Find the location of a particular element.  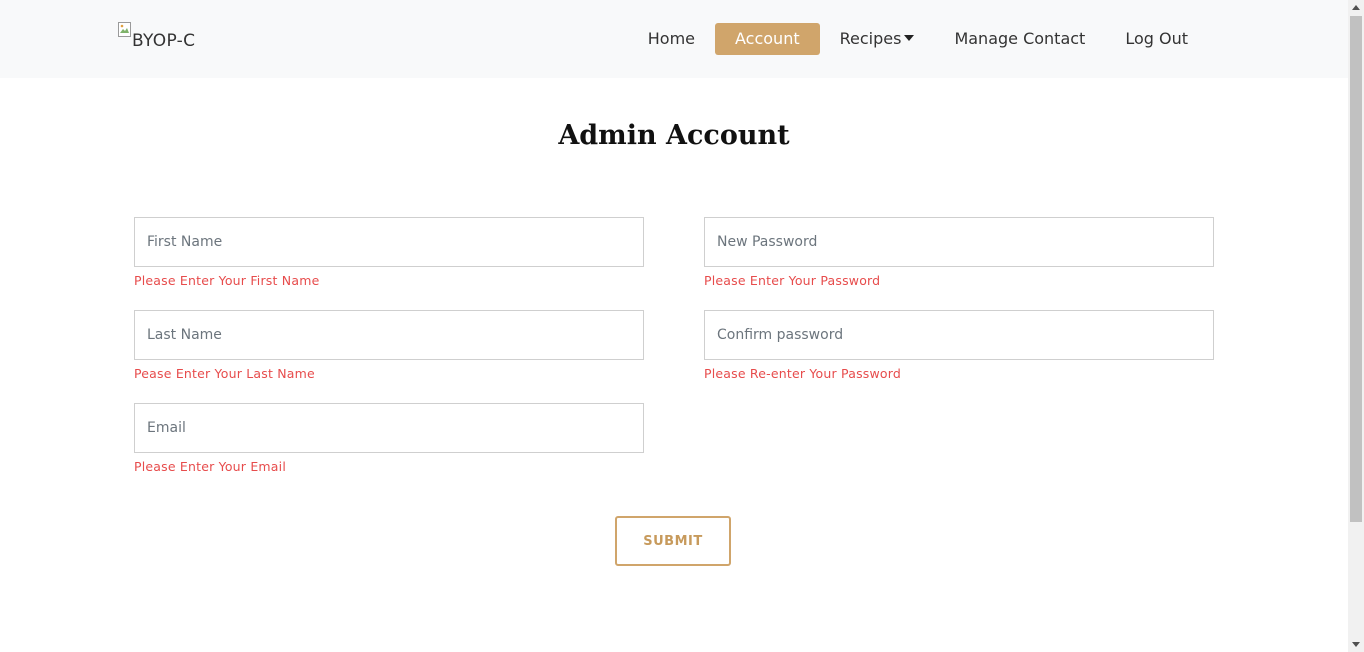

last-name-input is located at coordinates (389, 335).